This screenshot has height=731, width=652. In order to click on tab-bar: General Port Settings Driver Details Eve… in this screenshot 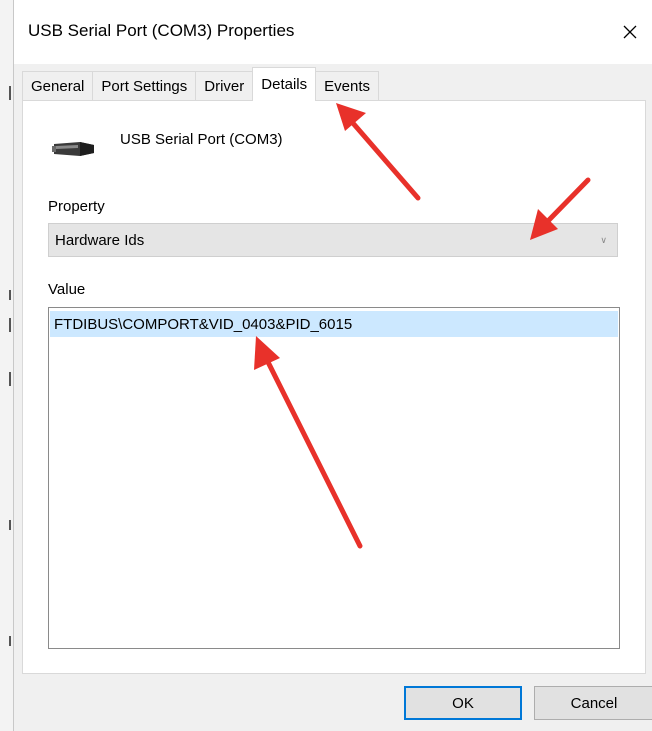, I will do `click(200, 84)`.